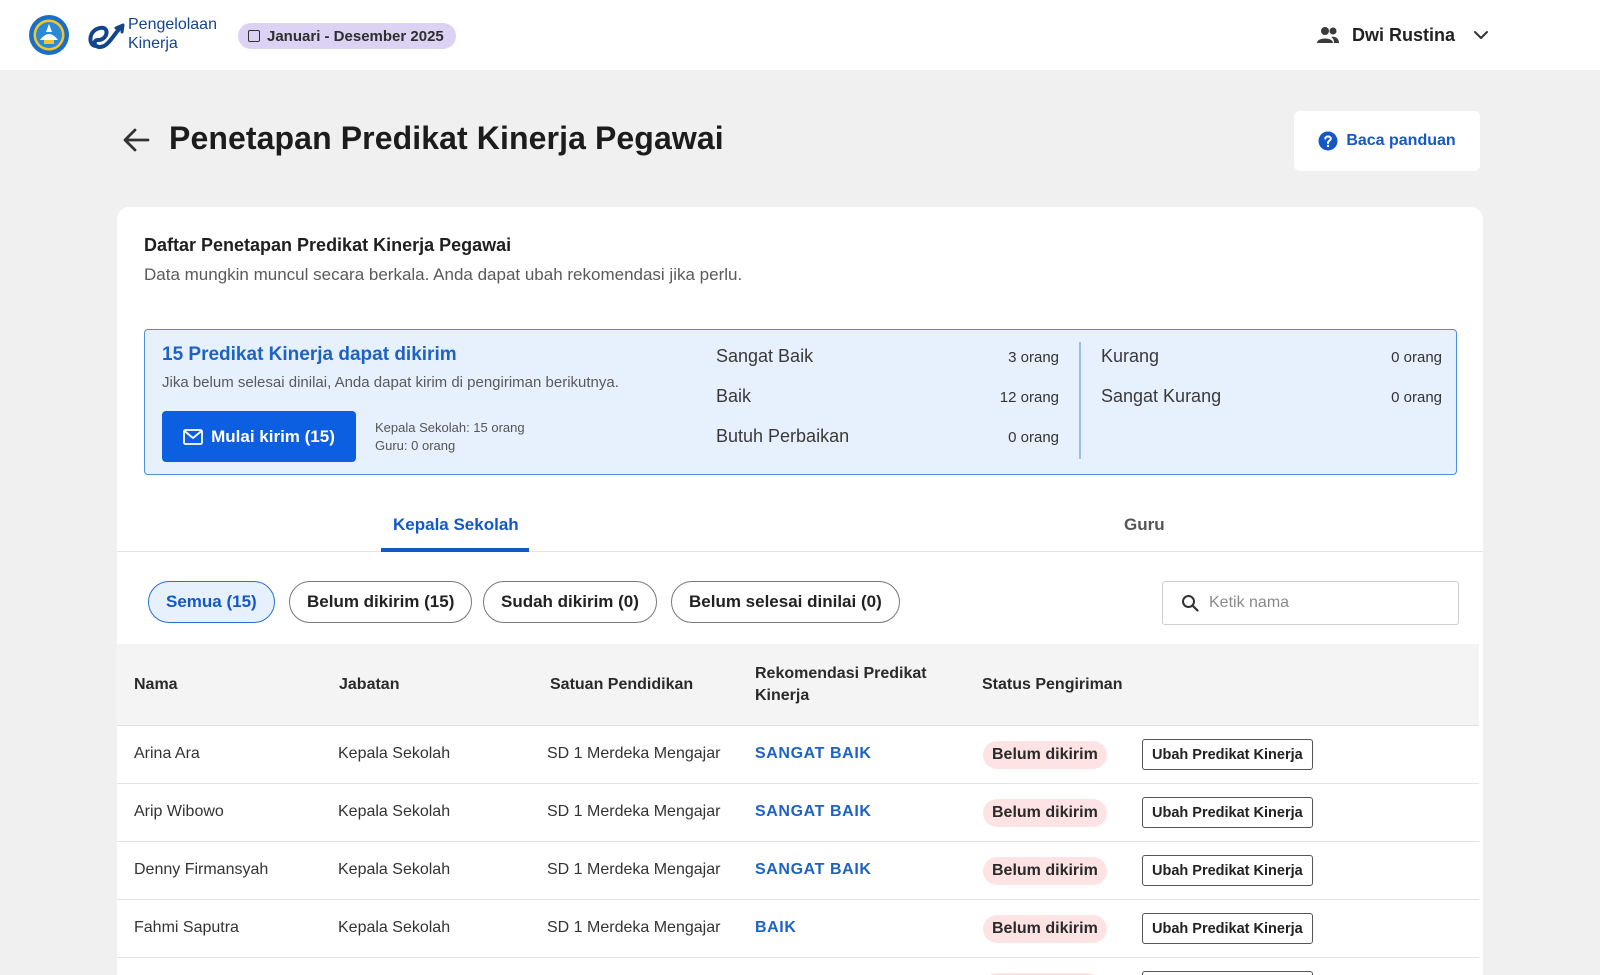 The height and width of the screenshot is (975, 1600). I want to click on app-name-line2: Kinerja, so click(153, 43).